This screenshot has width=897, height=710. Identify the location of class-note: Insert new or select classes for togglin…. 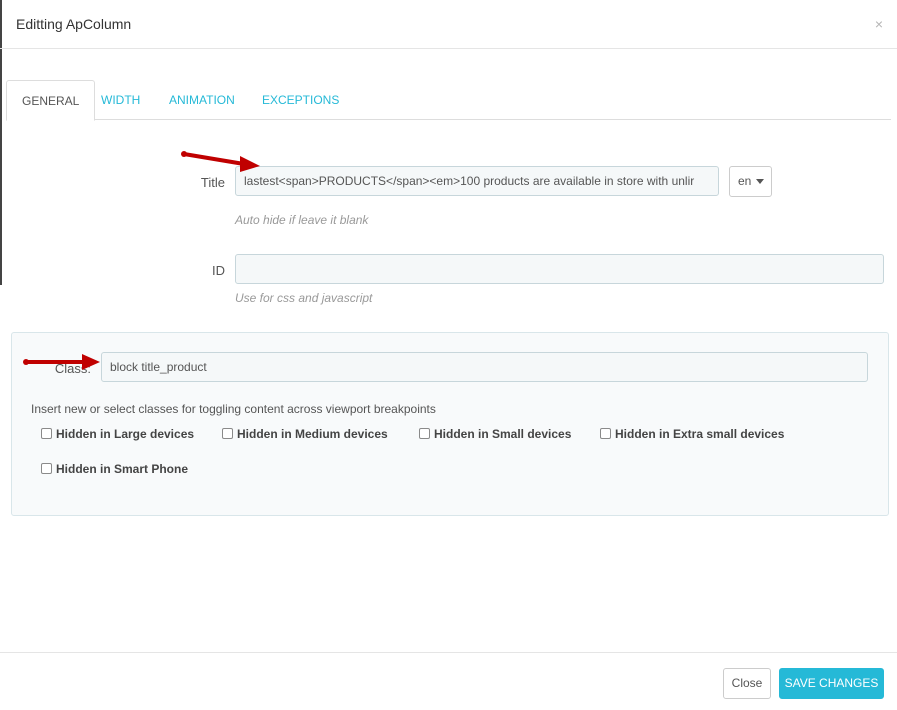
(233, 409).